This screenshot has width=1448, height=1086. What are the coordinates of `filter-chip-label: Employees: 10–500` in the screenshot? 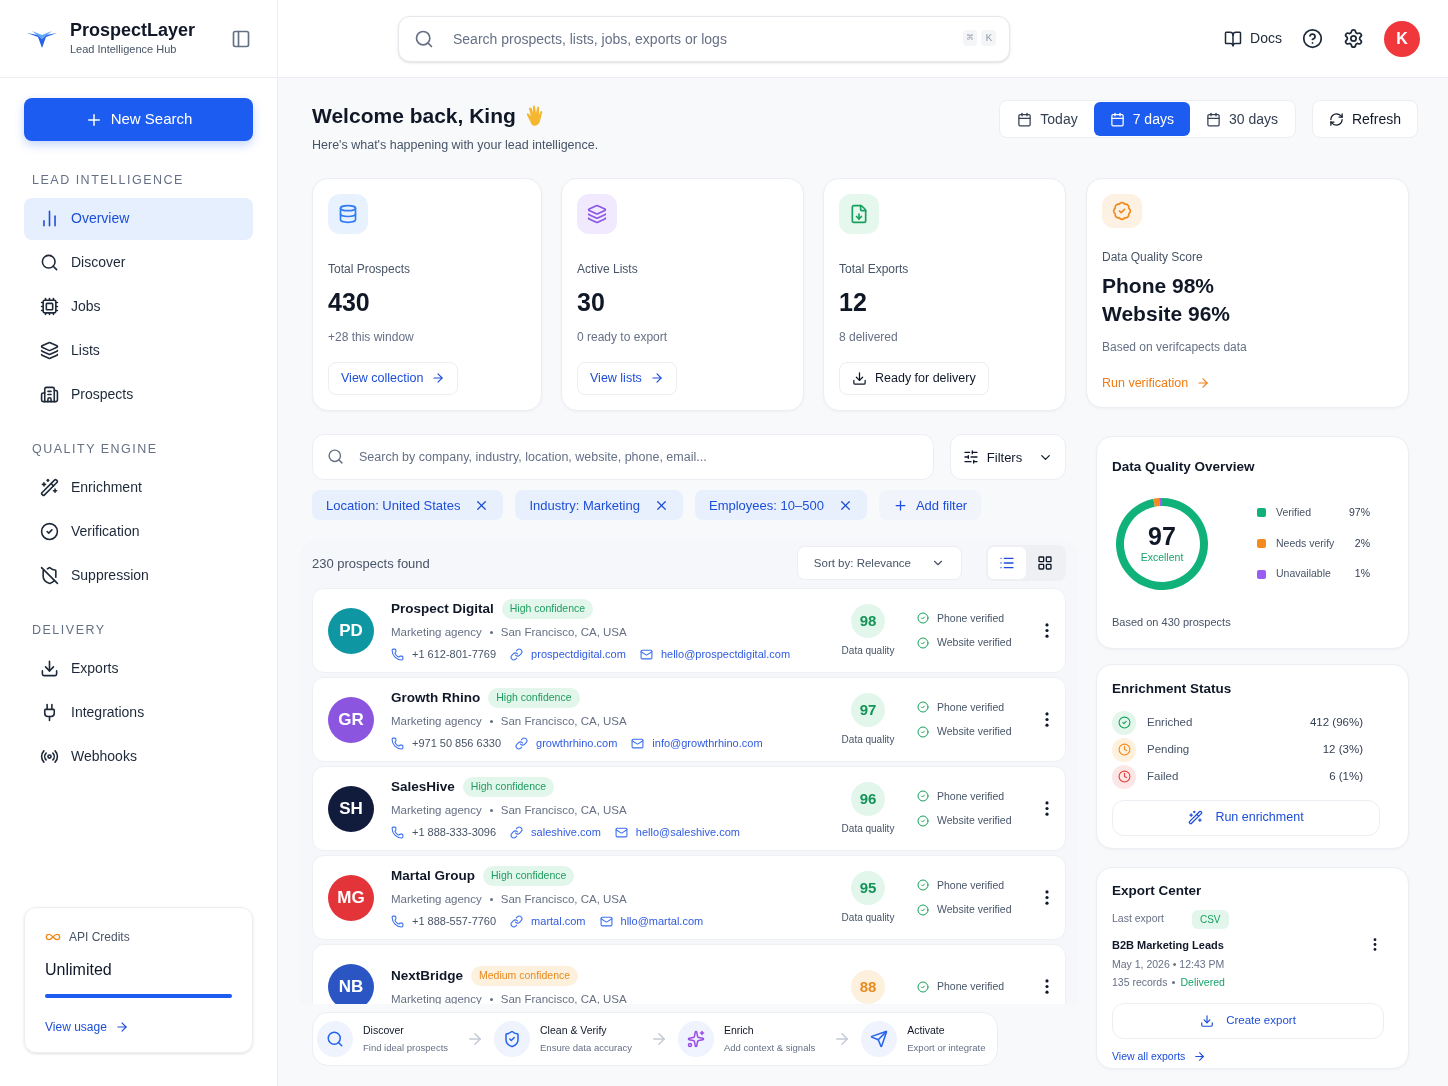 It's located at (766, 505).